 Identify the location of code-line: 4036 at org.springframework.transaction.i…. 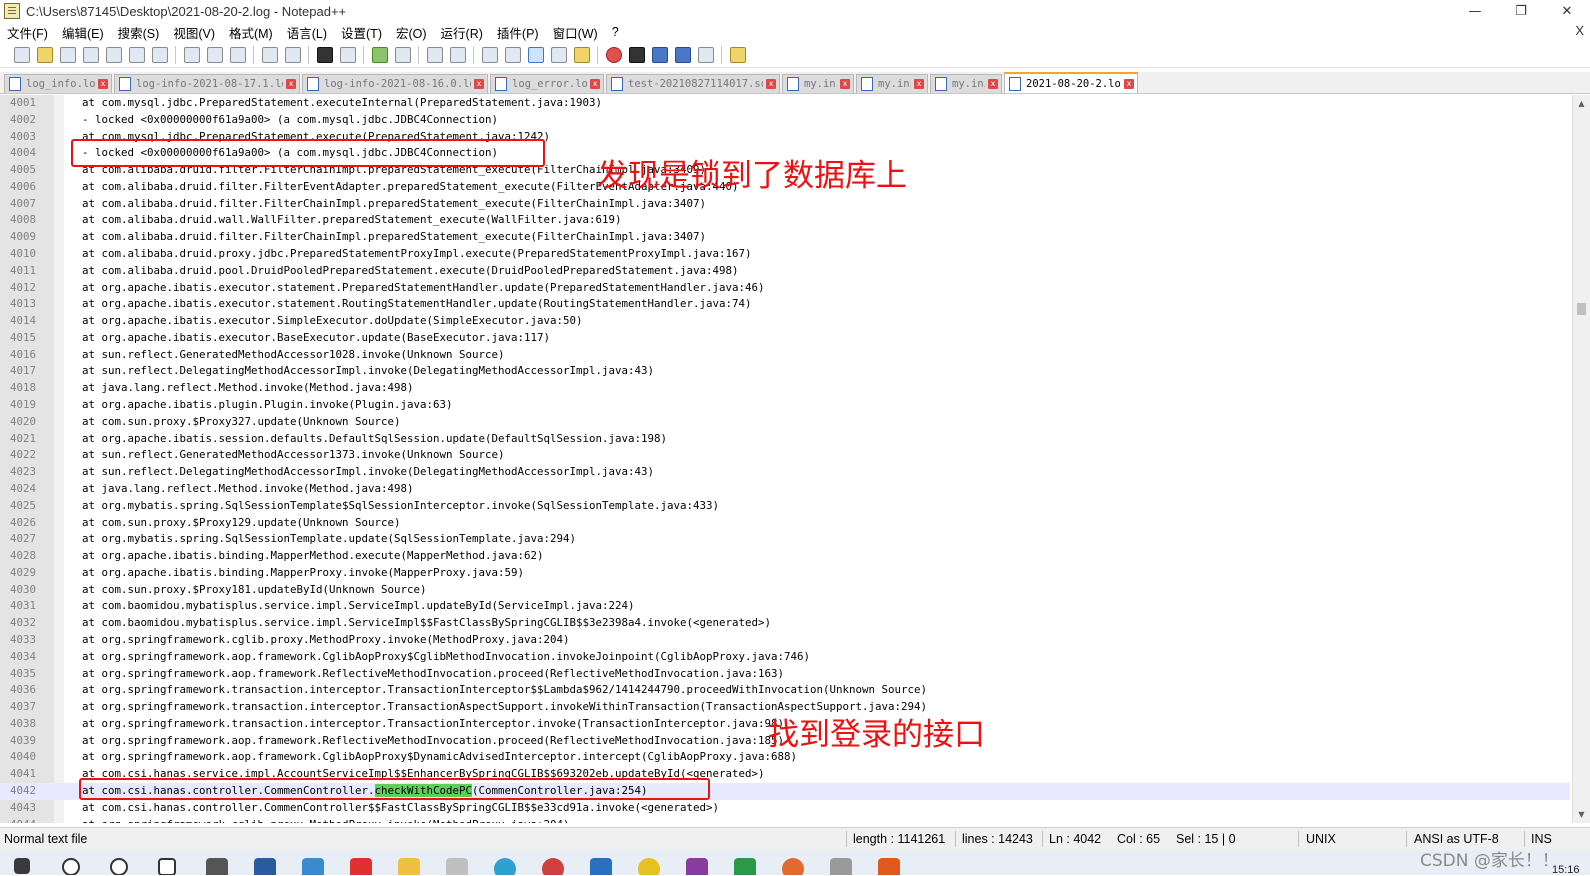
(785, 690).